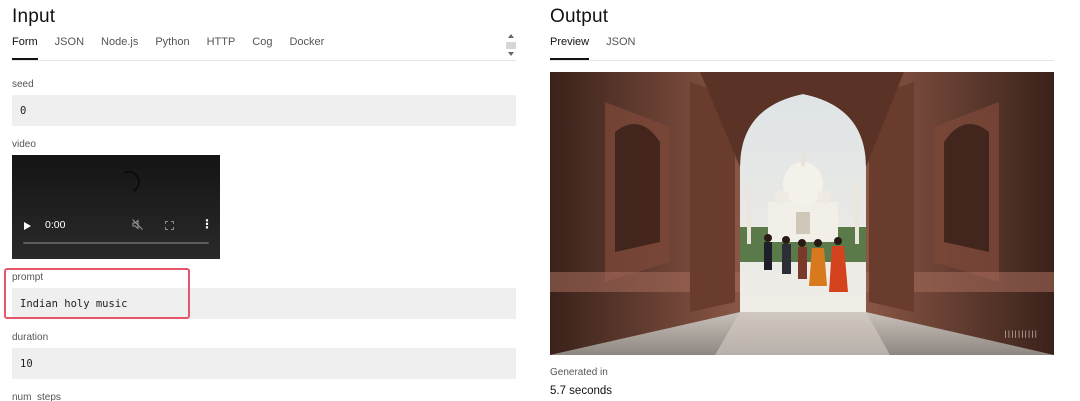 This screenshot has height=401, width=1080. What do you see at coordinates (581, 391) in the screenshot?
I see `generated-in-value: 5.7 seconds` at bounding box center [581, 391].